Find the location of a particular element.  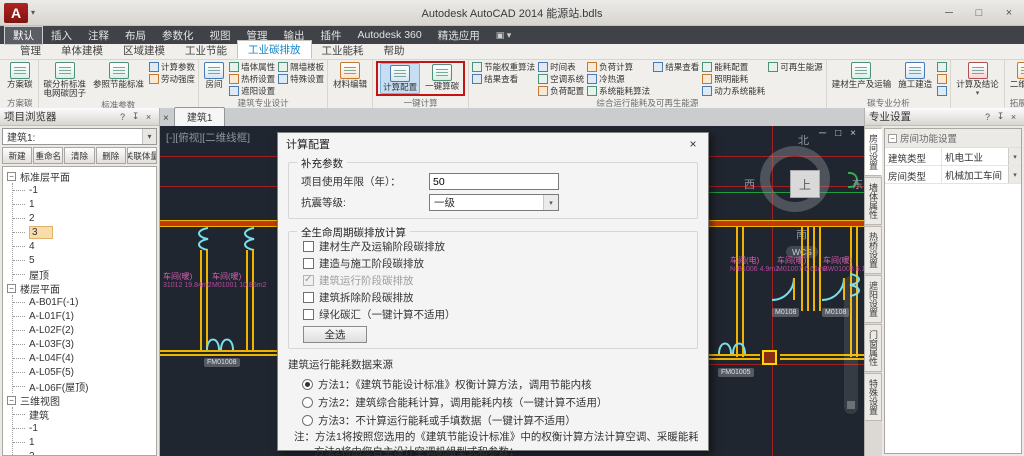

tab-help: 帮助 is located at coordinates (394, 50).